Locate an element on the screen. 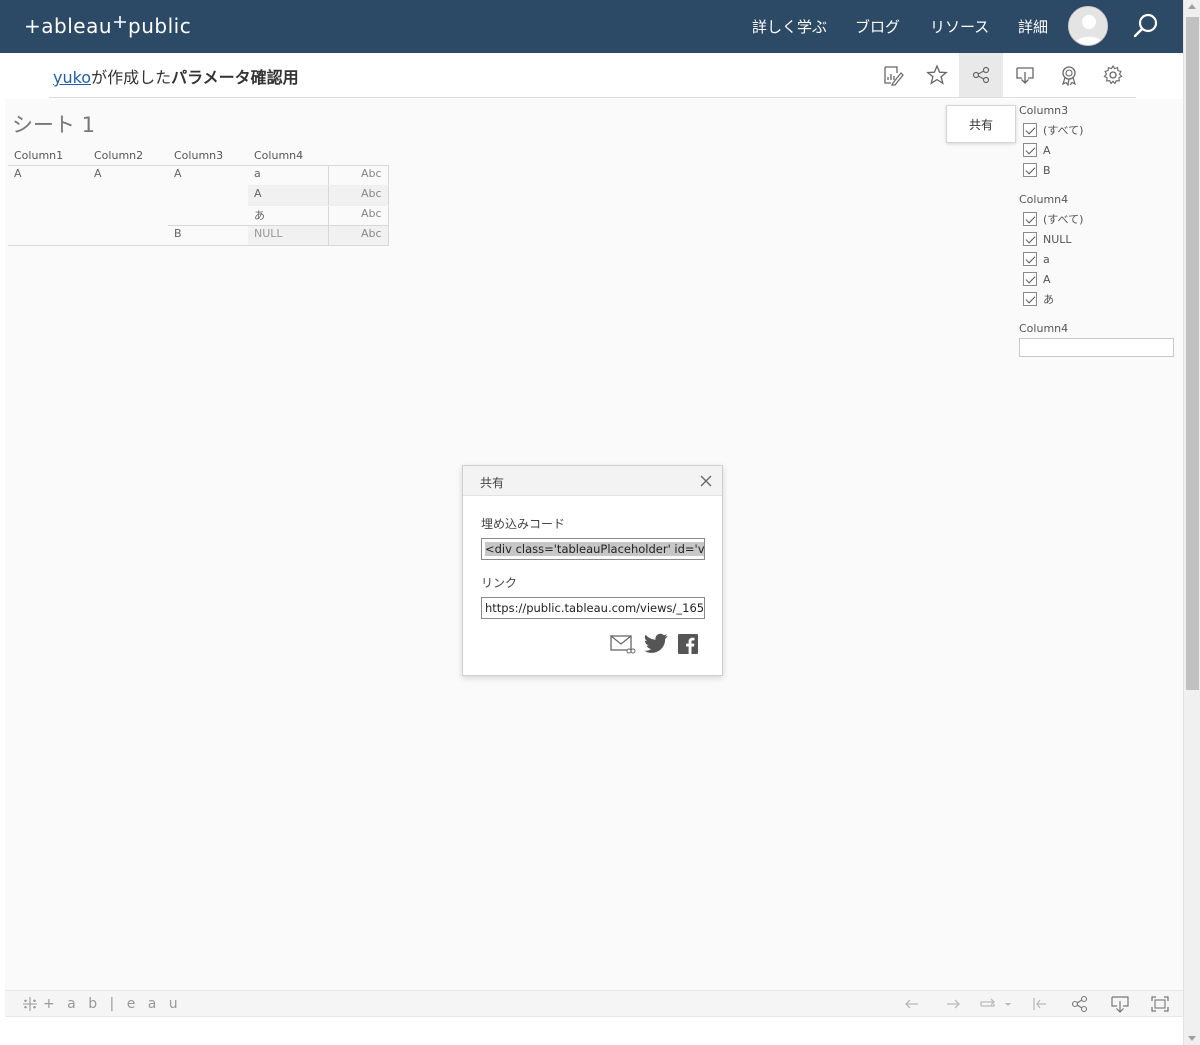  twitter-icon is located at coordinates (657, 644).